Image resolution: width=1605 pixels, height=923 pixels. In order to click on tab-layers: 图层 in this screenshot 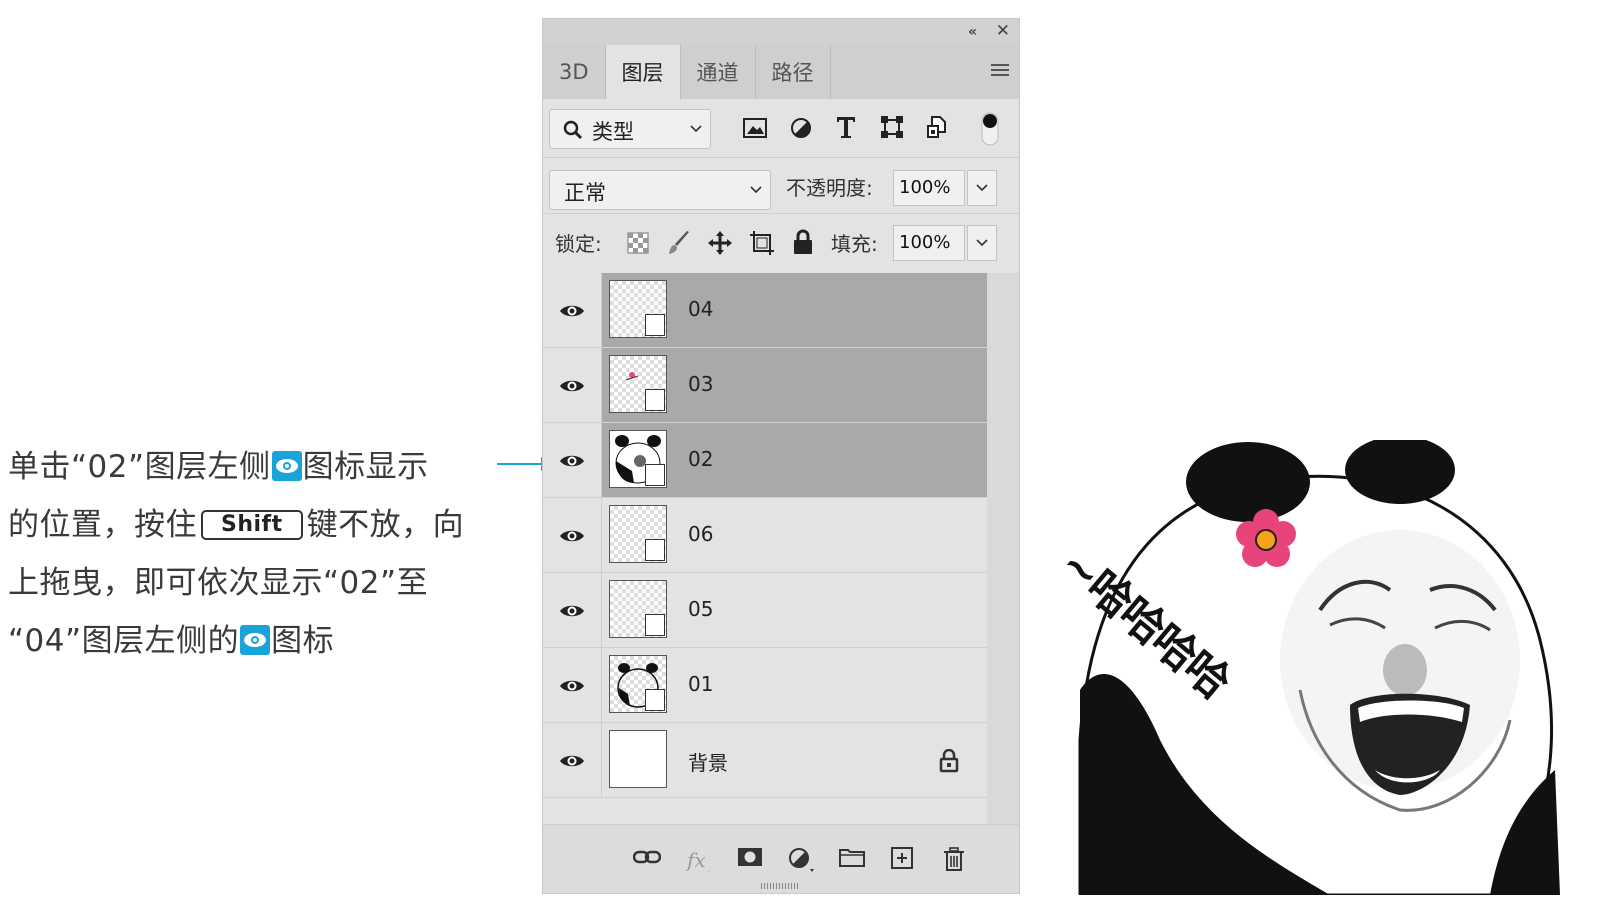, I will do `click(643, 72)`.